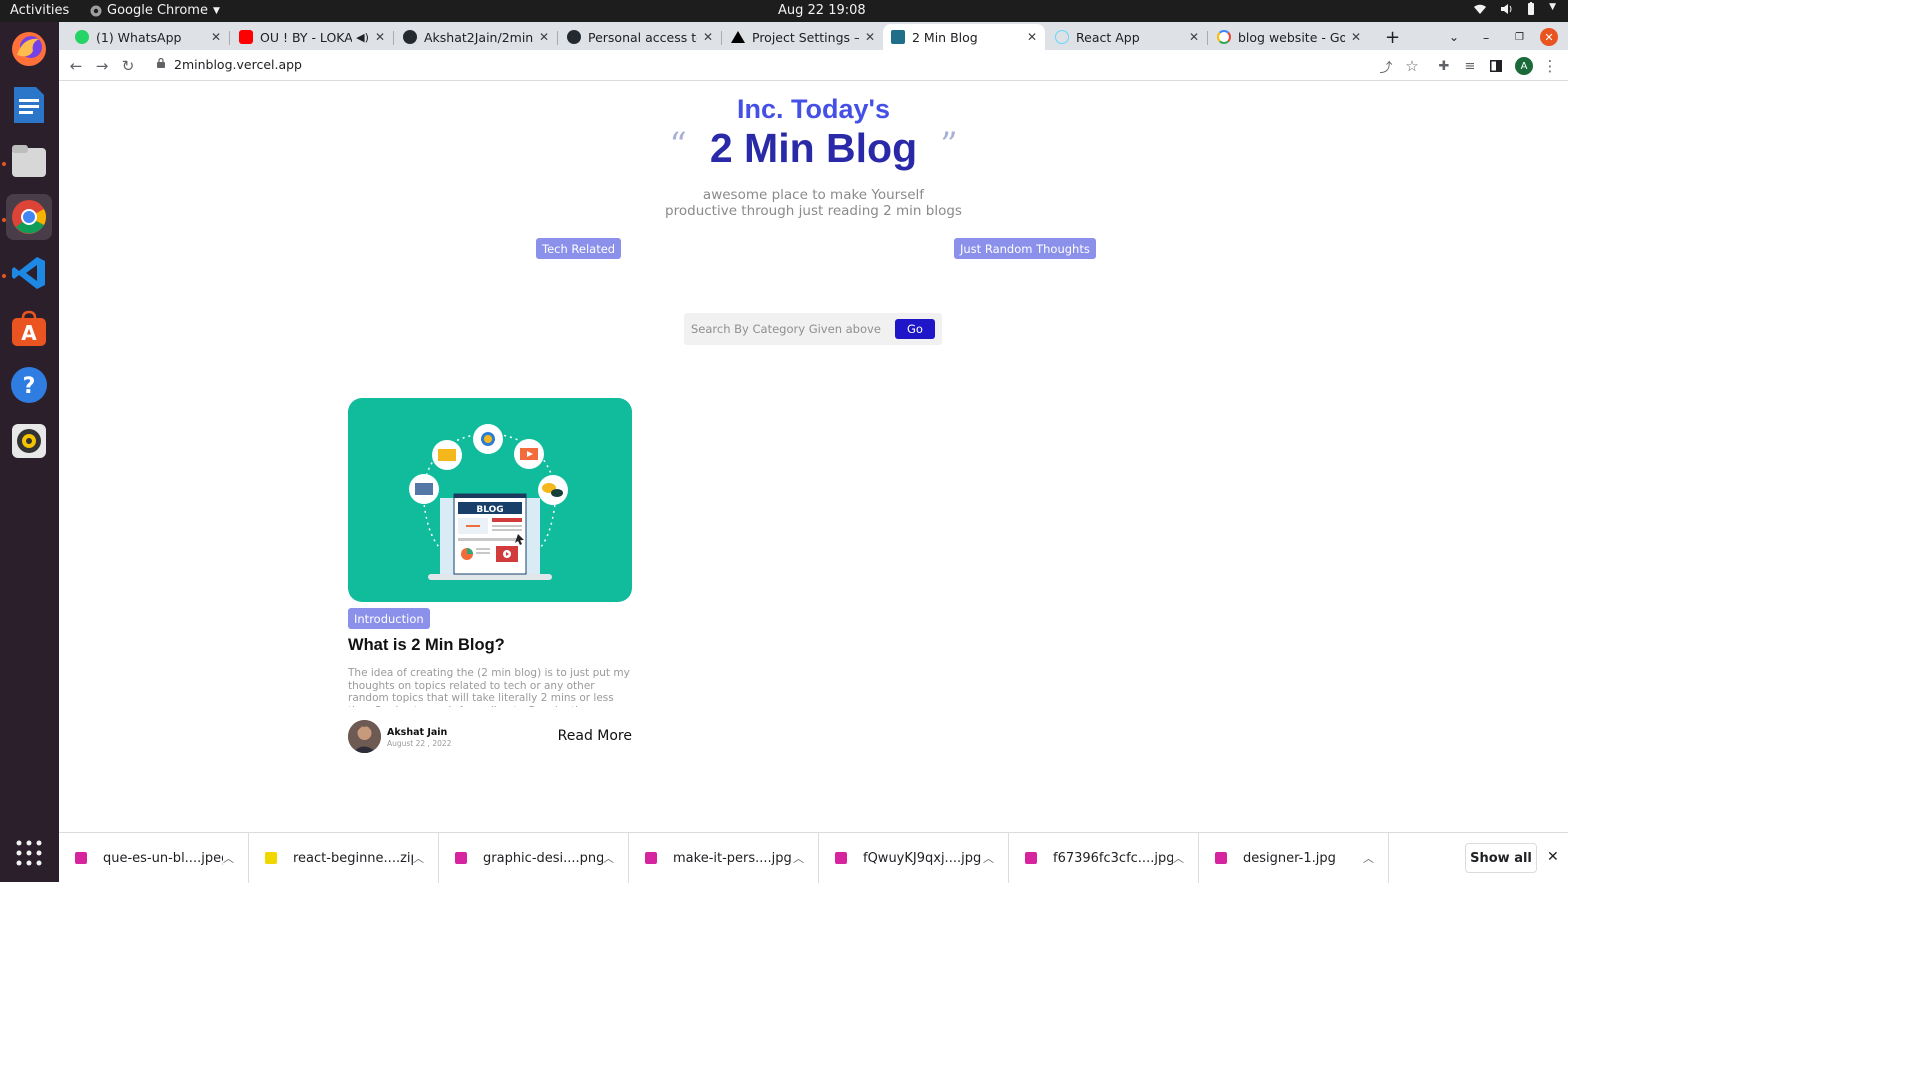 The height and width of the screenshot is (1080, 1920). Describe the element at coordinates (1501, 858) in the screenshot. I see `show-all-downloads-button: Show all` at that location.